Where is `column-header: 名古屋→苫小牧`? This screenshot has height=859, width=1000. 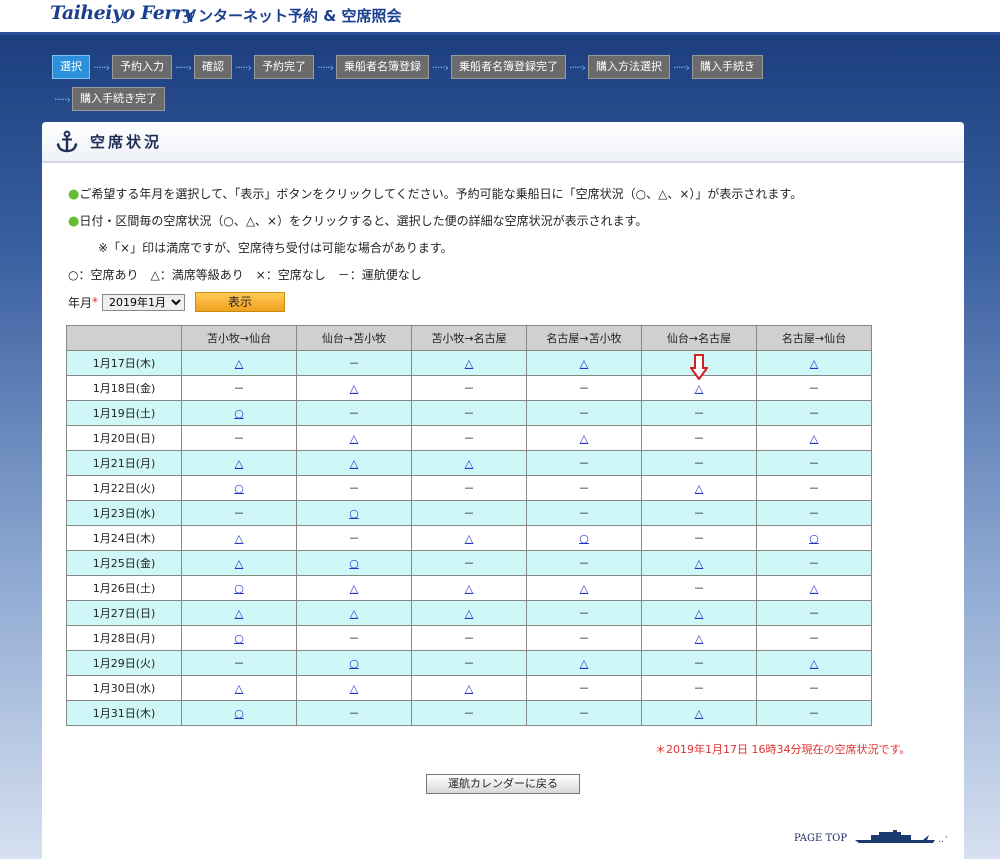 column-header: 名古屋→苫小牧 is located at coordinates (584, 338).